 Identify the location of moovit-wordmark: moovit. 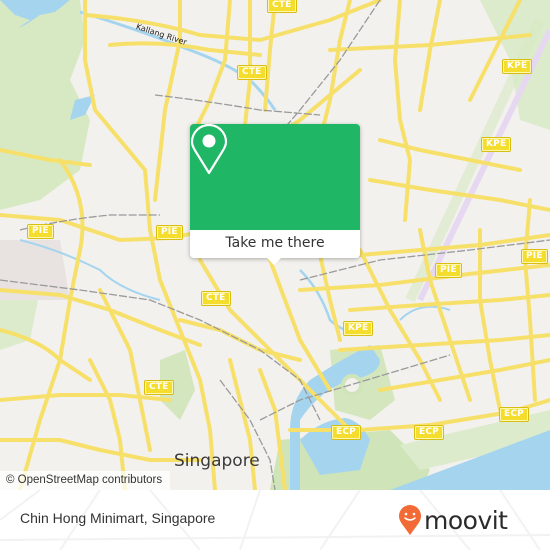
(466, 520).